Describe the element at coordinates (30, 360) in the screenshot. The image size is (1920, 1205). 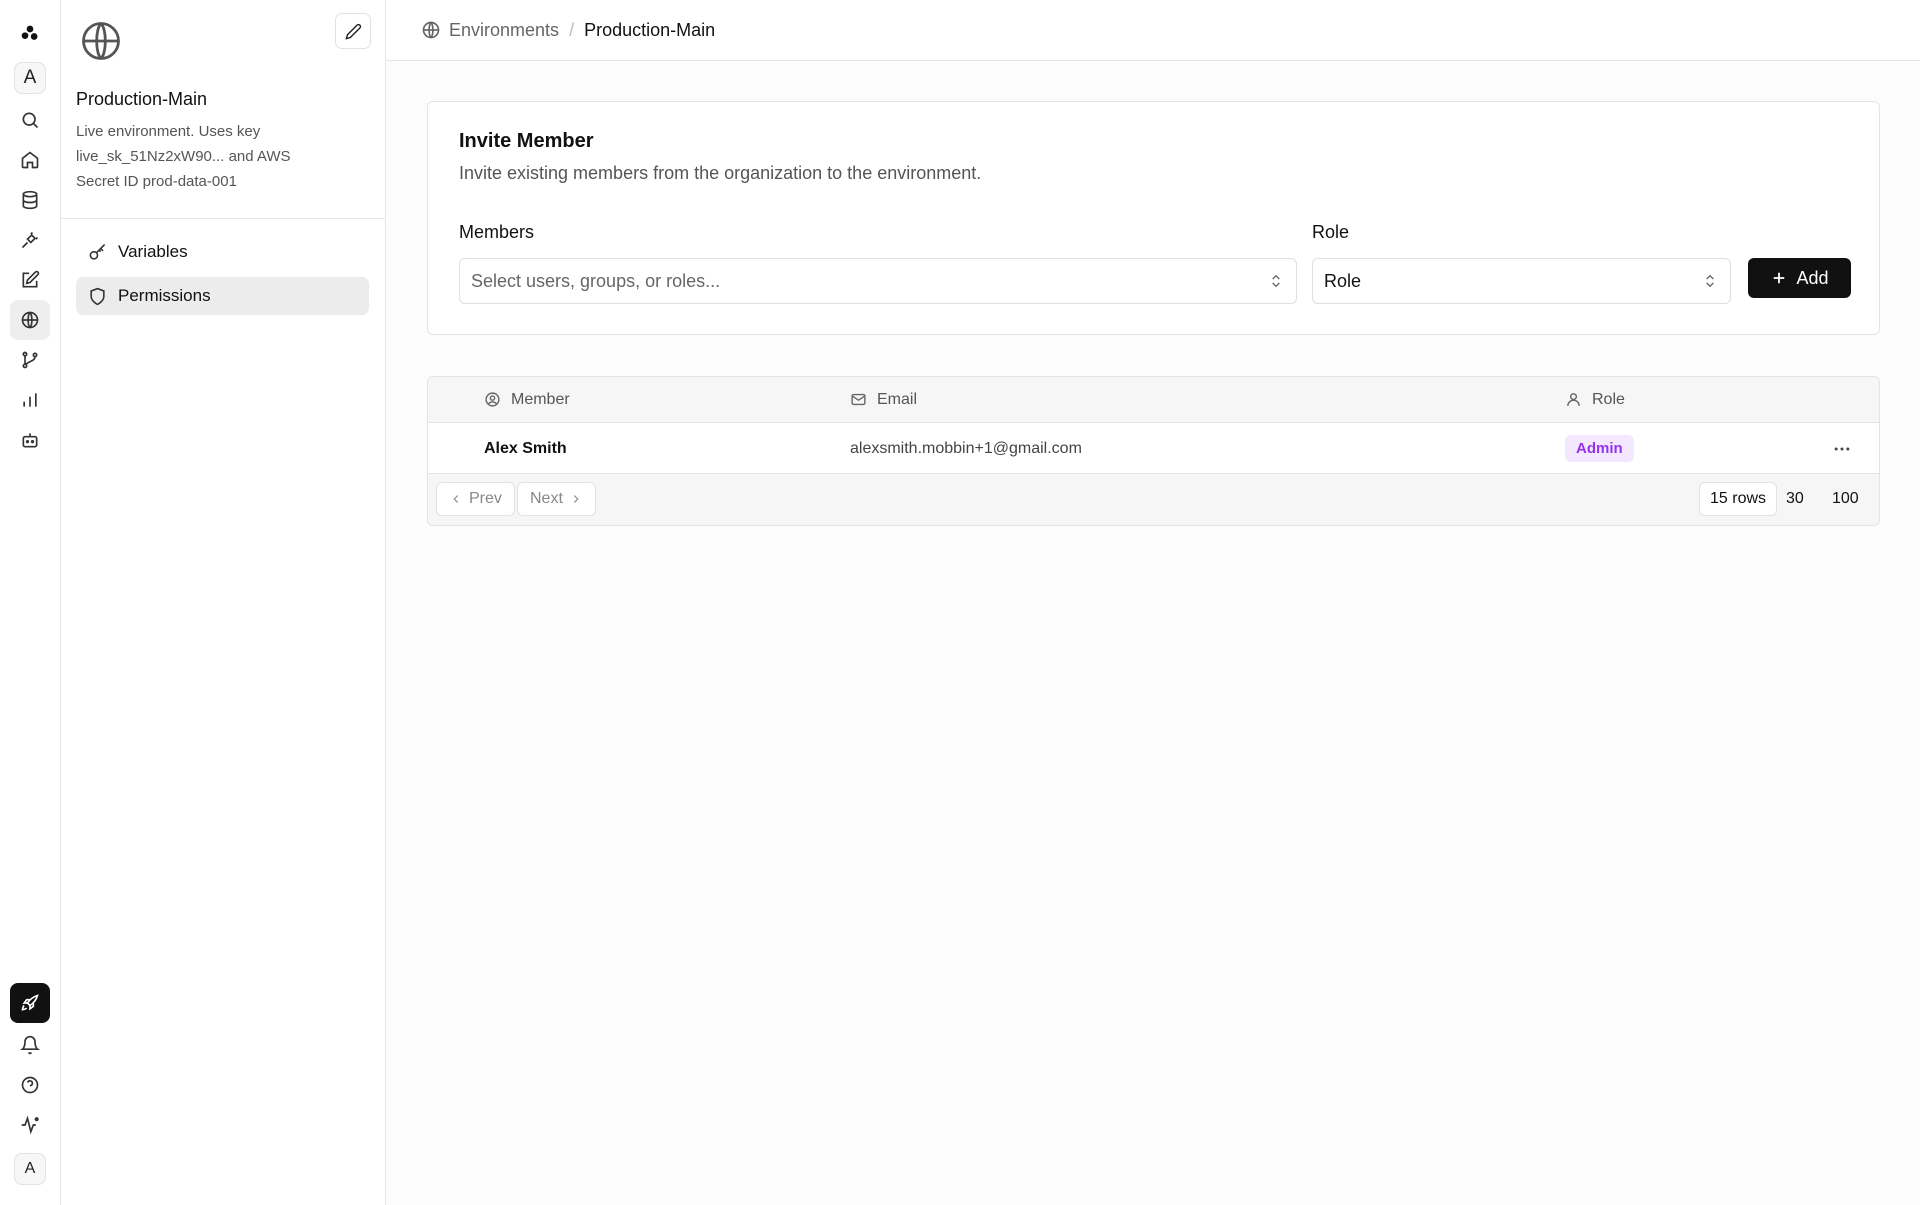
I see `branch-icon` at that location.